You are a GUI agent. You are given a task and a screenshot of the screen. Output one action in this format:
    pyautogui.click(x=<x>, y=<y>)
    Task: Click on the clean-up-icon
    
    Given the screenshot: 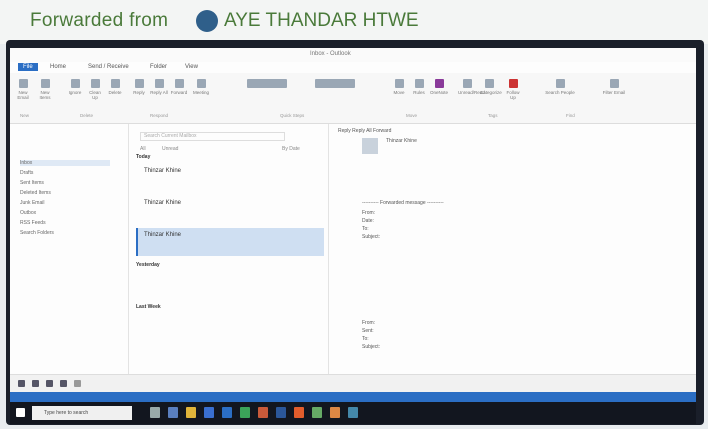 What is the action you would take?
    pyautogui.click(x=95, y=83)
    